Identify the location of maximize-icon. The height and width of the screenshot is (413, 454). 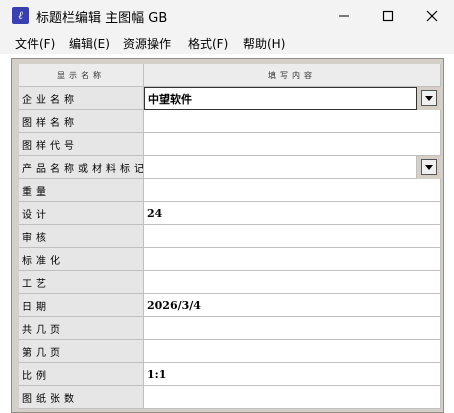
(388, 16).